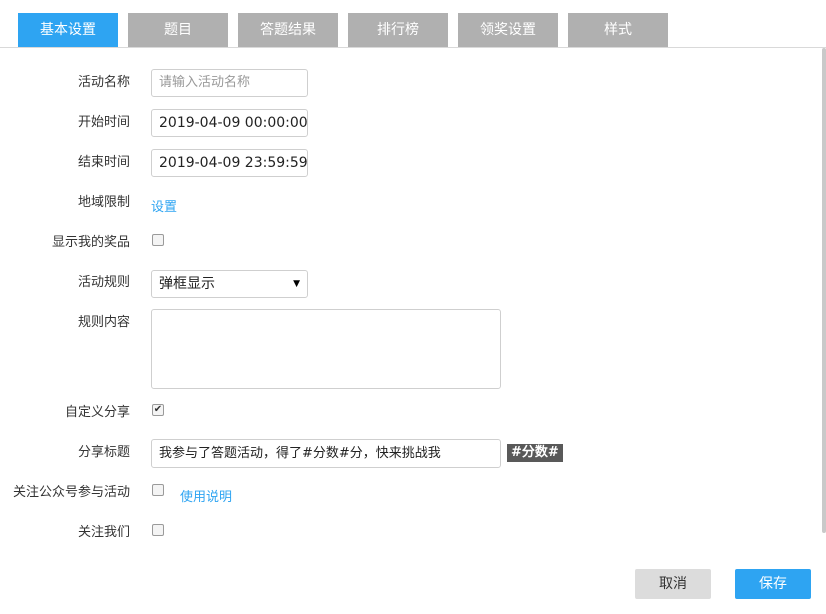 The image size is (826, 614). What do you see at coordinates (164, 205) in the screenshot?
I see `region-settings-link: 设置` at bounding box center [164, 205].